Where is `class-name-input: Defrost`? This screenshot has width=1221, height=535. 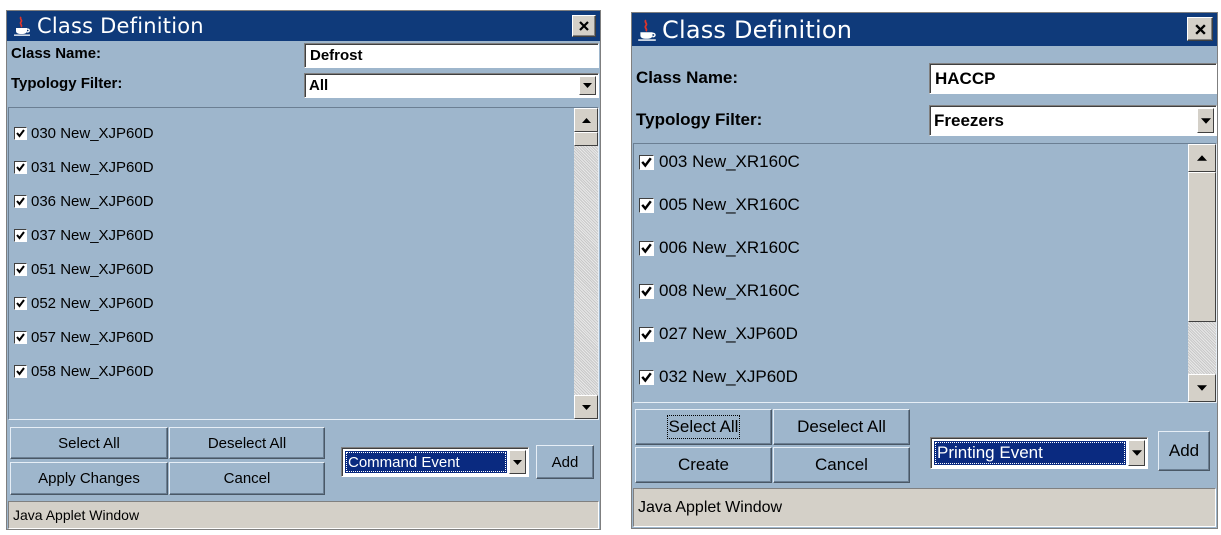
class-name-input: Defrost is located at coordinates (451, 55).